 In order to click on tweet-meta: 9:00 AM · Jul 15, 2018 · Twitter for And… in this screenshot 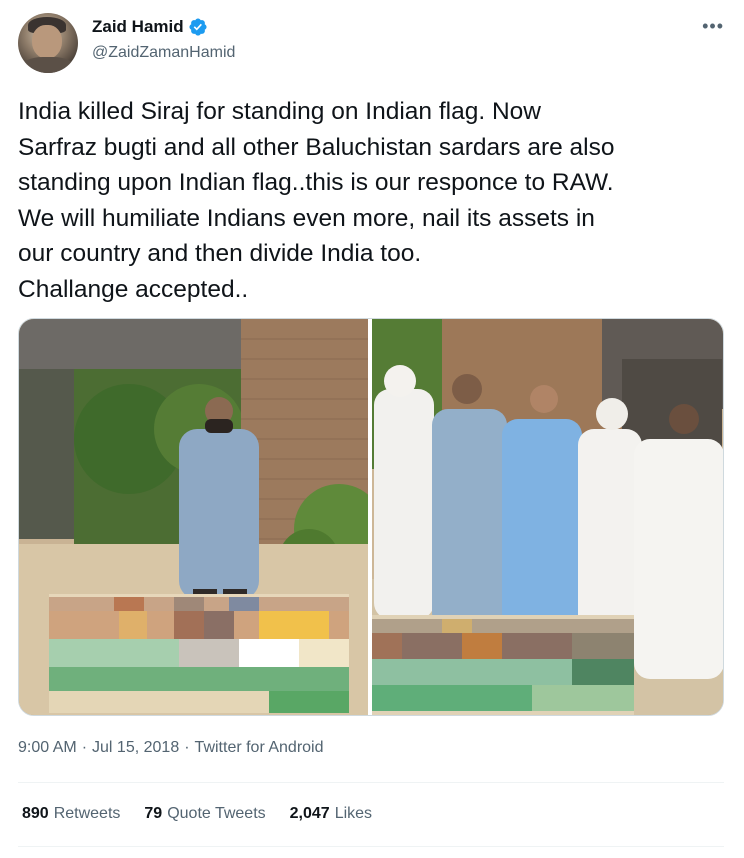, I will do `click(171, 748)`.